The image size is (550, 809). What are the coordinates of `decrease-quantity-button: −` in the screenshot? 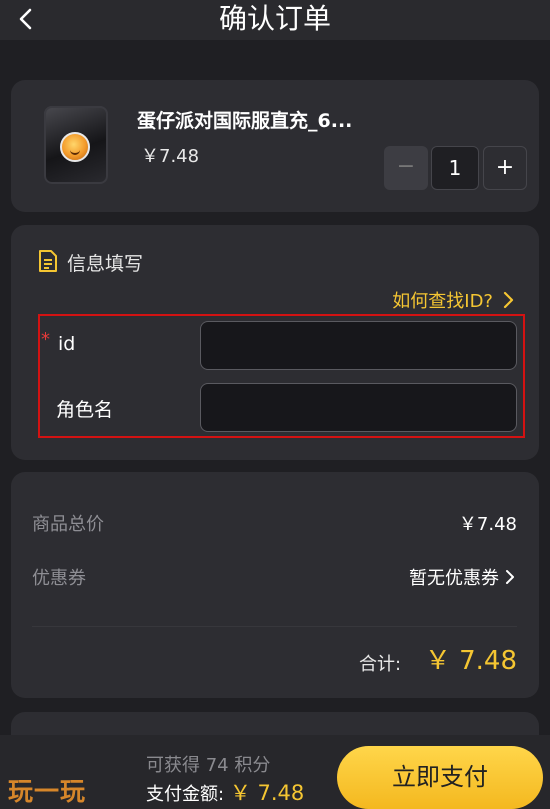 It's located at (406, 168).